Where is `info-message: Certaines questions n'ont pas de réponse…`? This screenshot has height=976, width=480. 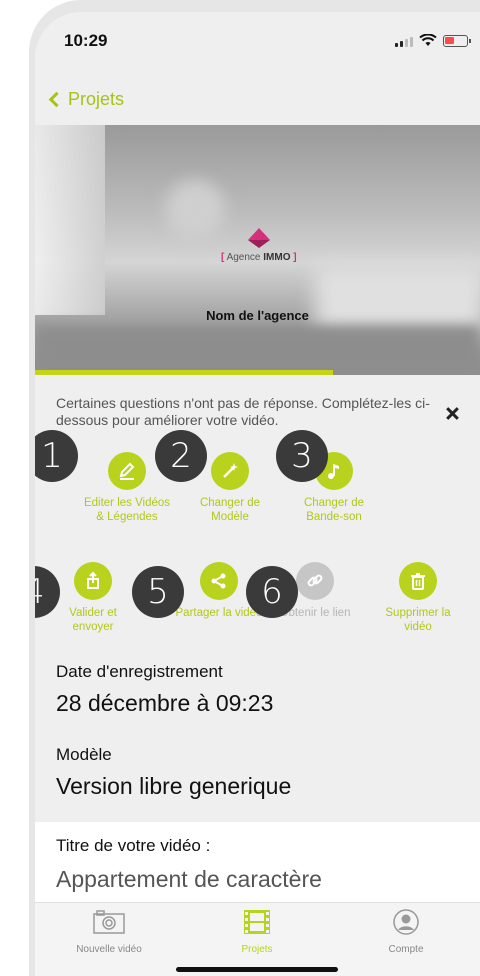 info-message: Certaines questions n'ont pas de réponse… is located at coordinates (243, 411).